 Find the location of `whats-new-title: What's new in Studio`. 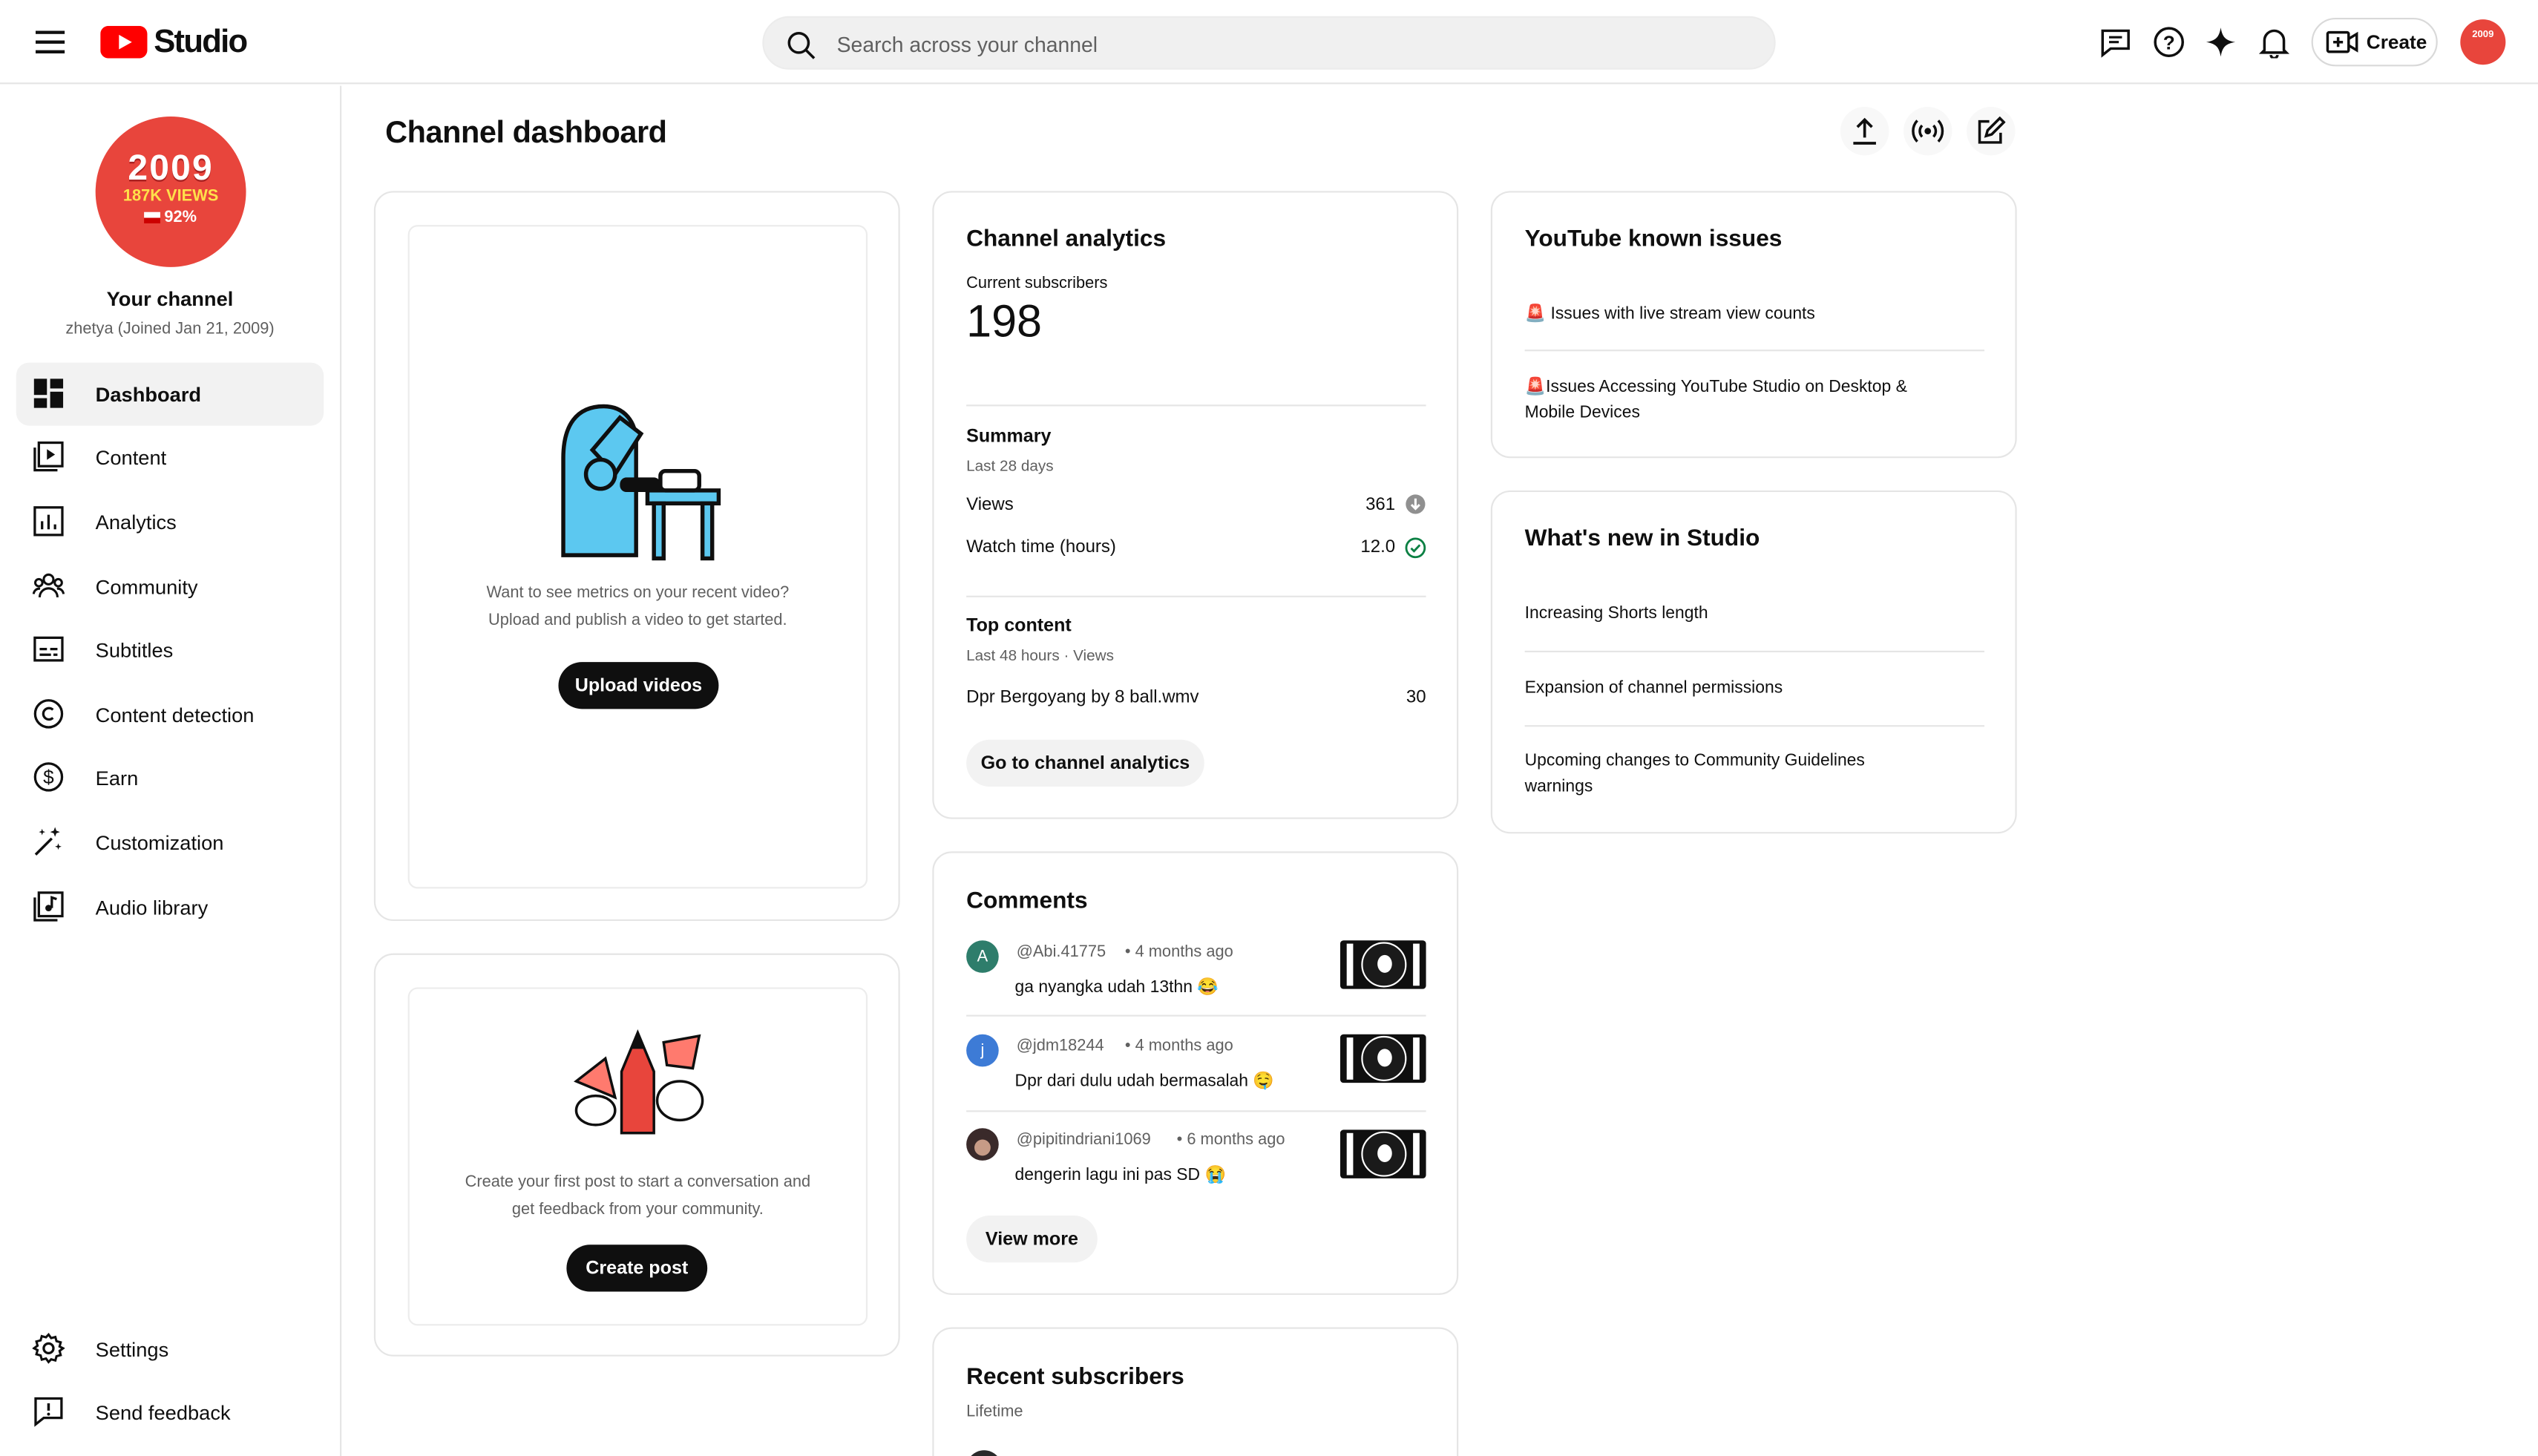

whats-new-title: What's new in Studio is located at coordinates (1642, 539).